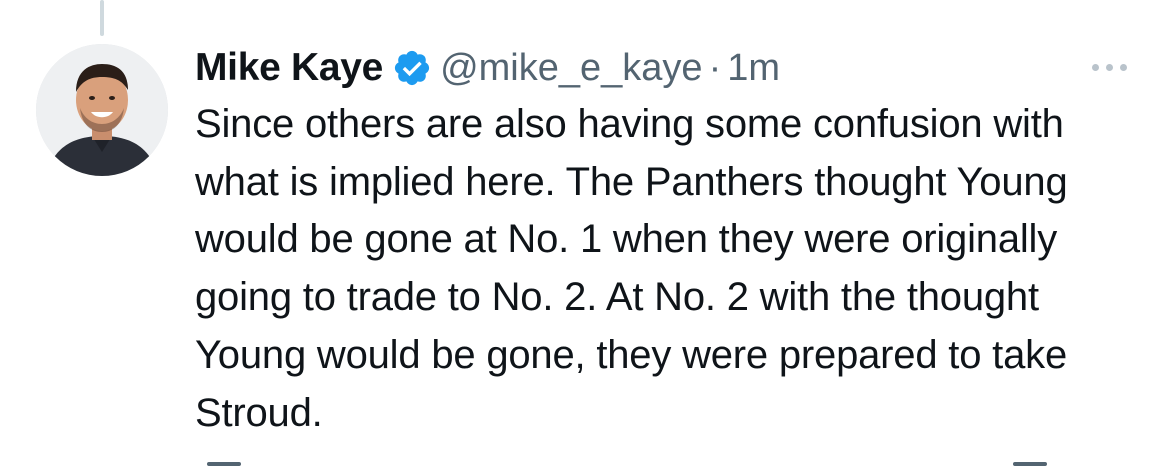 This screenshot has height=470, width=1170. What do you see at coordinates (753, 68) in the screenshot?
I see `tweet-timestamp: 1m` at bounding box center [753, 68].